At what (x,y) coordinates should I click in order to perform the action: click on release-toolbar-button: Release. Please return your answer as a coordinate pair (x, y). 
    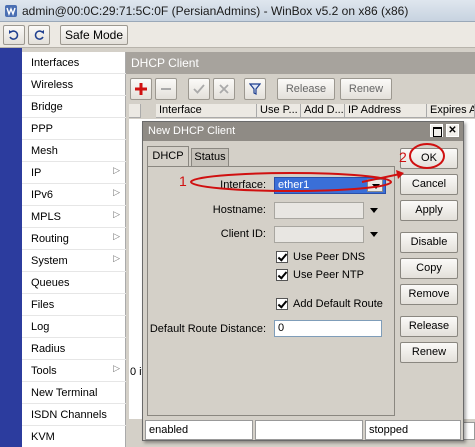
    Looking at the image, I should click on (306, 89).